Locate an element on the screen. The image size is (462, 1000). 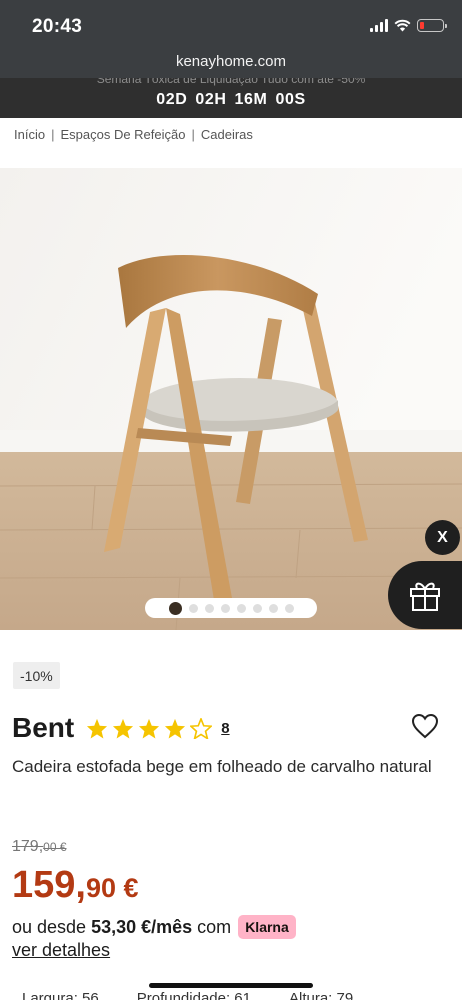
wifi-icon is located at coordinates (402, 25).